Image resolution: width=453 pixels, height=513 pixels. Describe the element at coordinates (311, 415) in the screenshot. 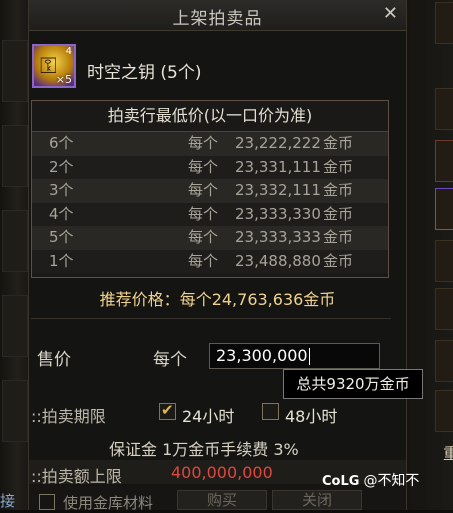

I see `period-48h-label: 48小时` at that location.